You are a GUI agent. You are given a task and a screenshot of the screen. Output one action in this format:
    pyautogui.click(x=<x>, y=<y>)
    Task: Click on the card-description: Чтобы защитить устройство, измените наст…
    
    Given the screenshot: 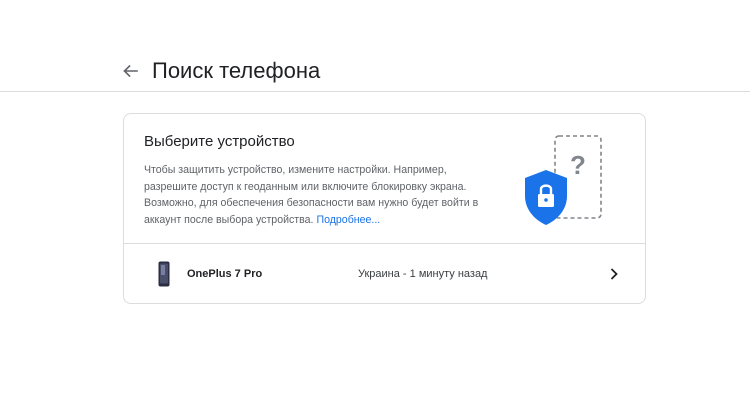 What is the action you would take?
    pyautogui.click(x=316, y=195)
    